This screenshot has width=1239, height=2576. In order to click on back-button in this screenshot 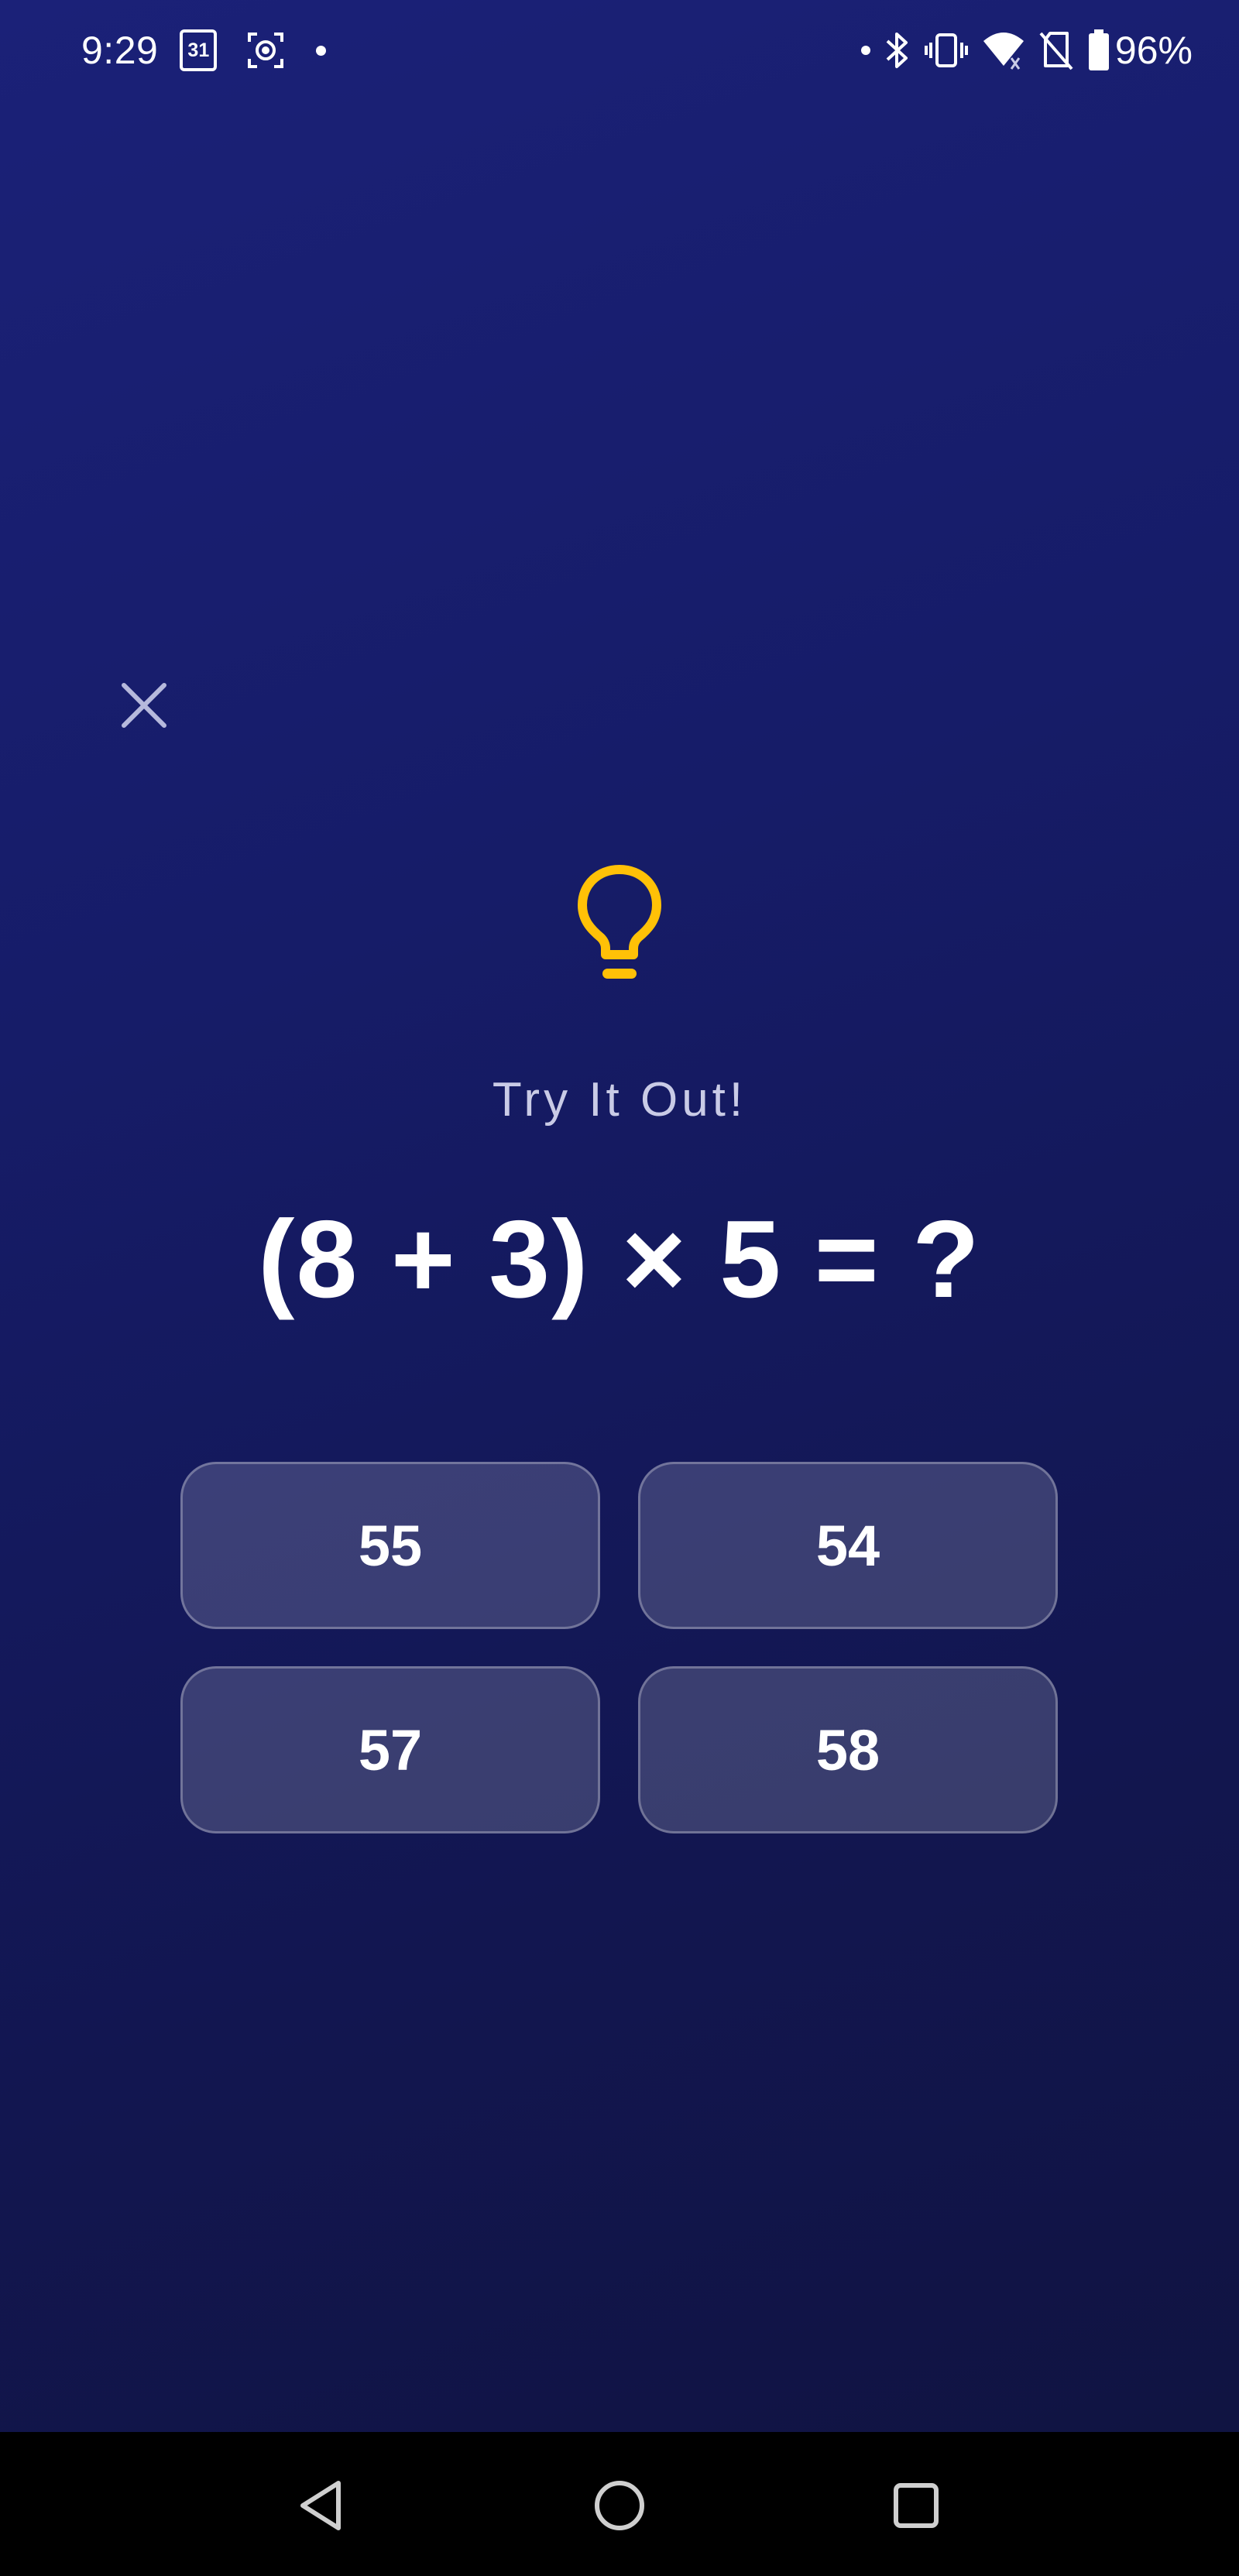, I will do `click(321, 2505)`.